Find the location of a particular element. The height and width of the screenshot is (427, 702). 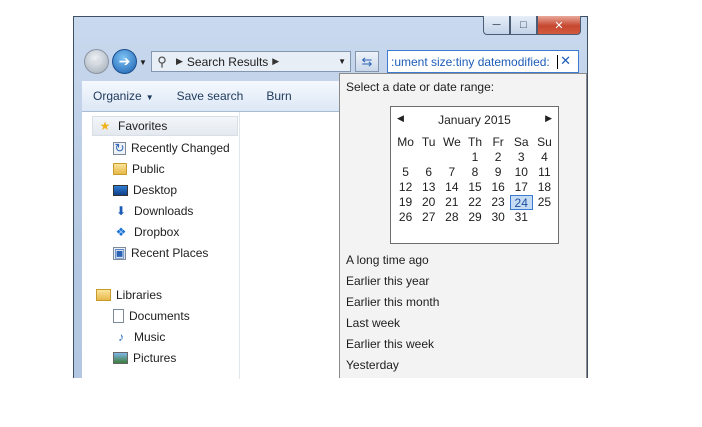

sidebar-item-label: Public is located at coordinates (148, 169).